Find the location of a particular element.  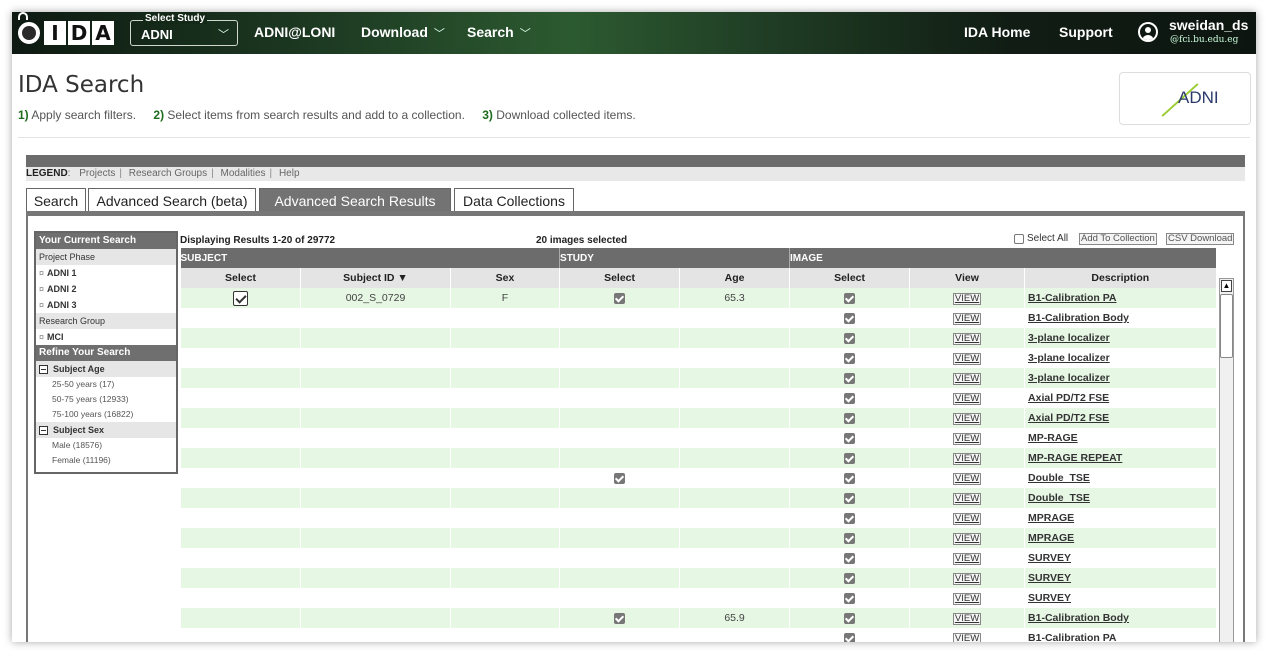

sex-option: Female (11196) is located at coordinates (106, 460).